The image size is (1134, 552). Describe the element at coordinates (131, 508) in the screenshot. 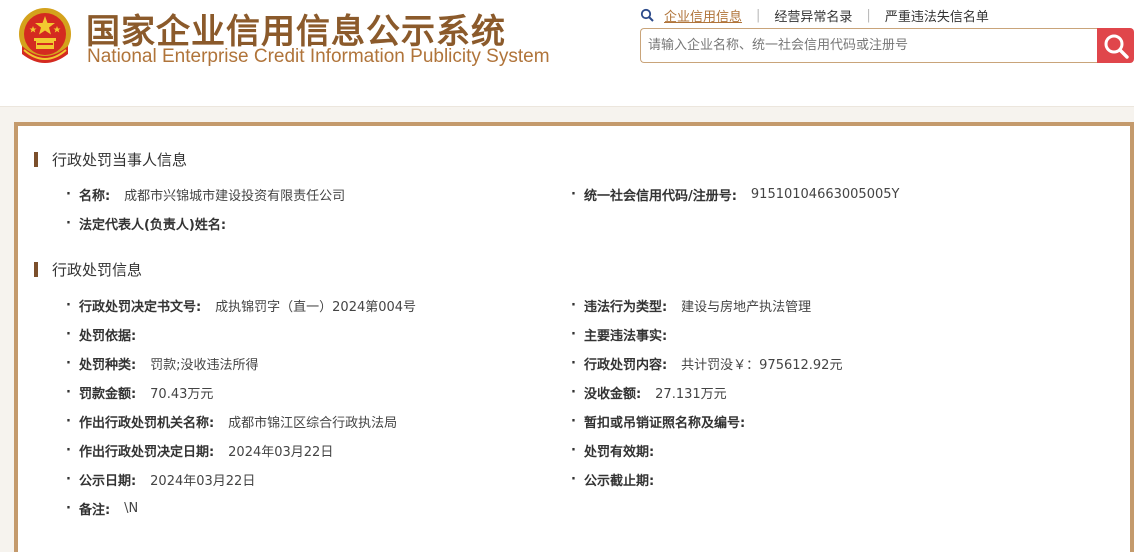

I see `field-value: \N` at that location.